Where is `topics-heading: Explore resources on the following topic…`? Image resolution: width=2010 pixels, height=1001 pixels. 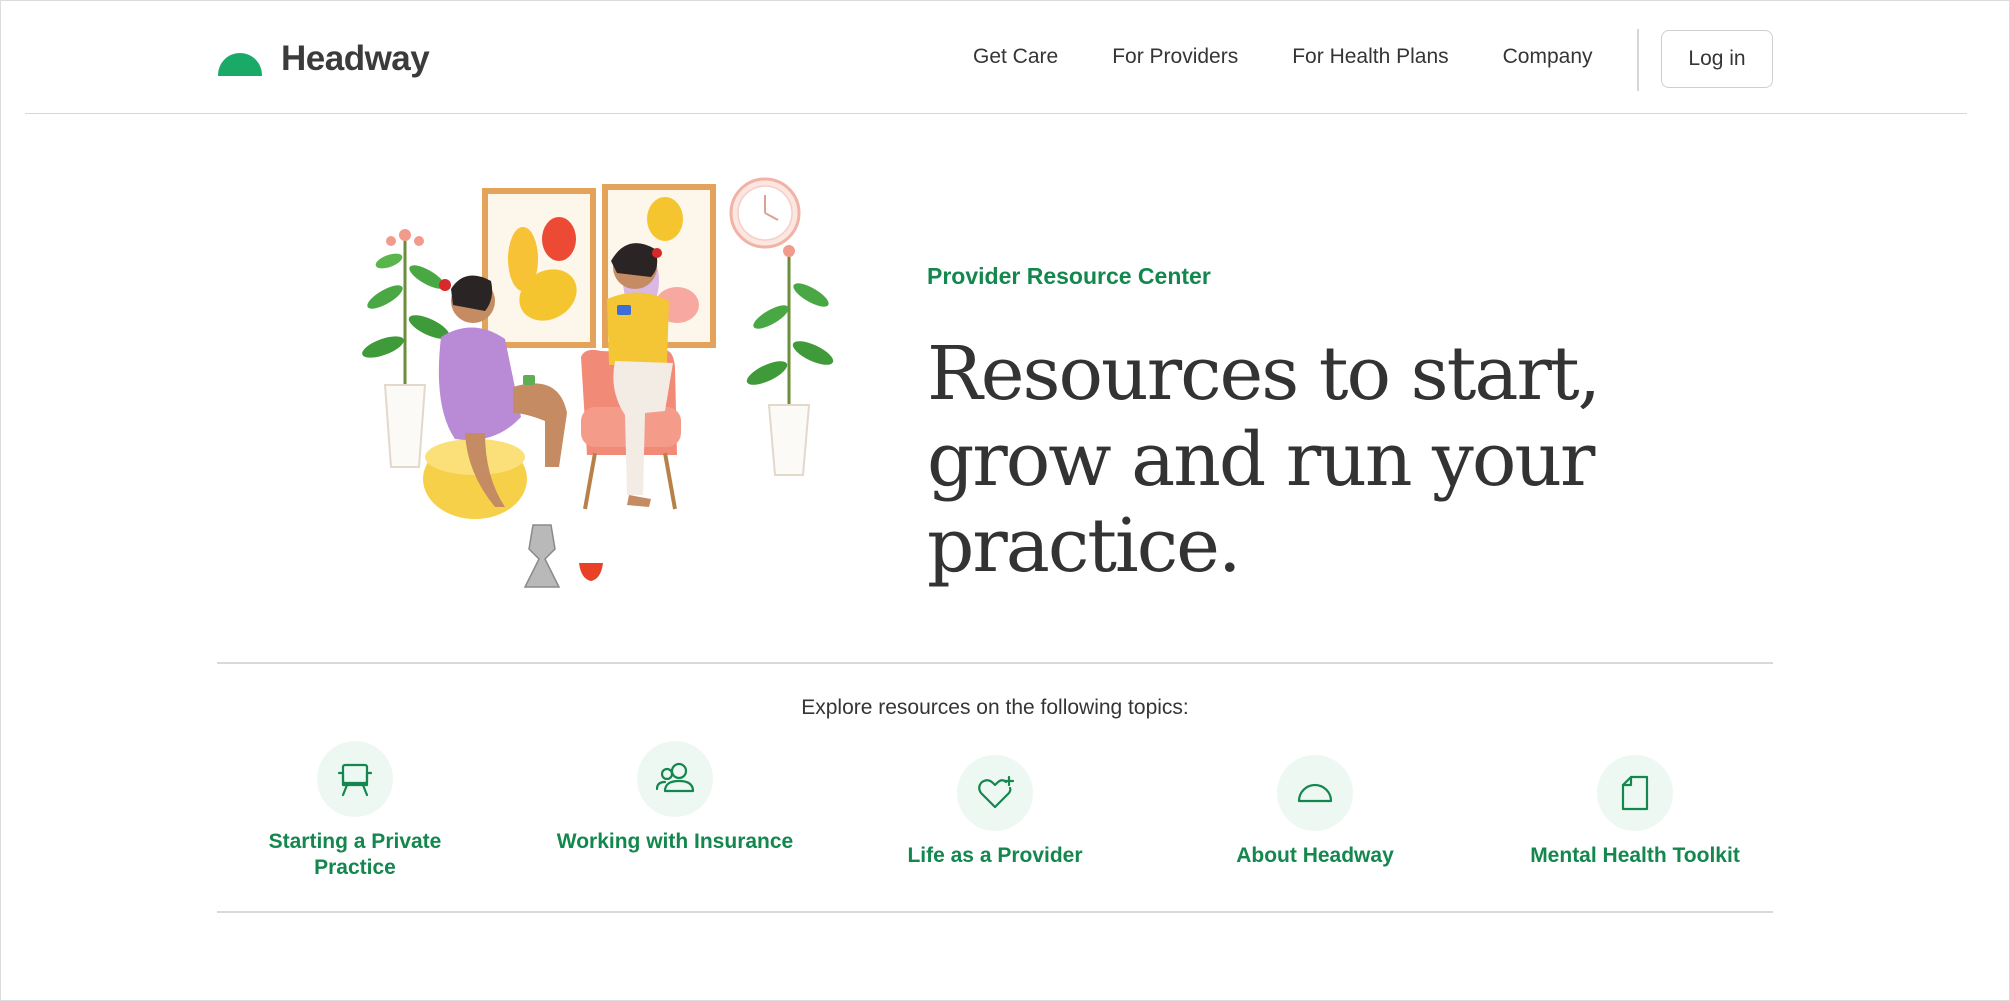 topics-heading: Explore resources on the following topic… is located at coordinates (995, 707).